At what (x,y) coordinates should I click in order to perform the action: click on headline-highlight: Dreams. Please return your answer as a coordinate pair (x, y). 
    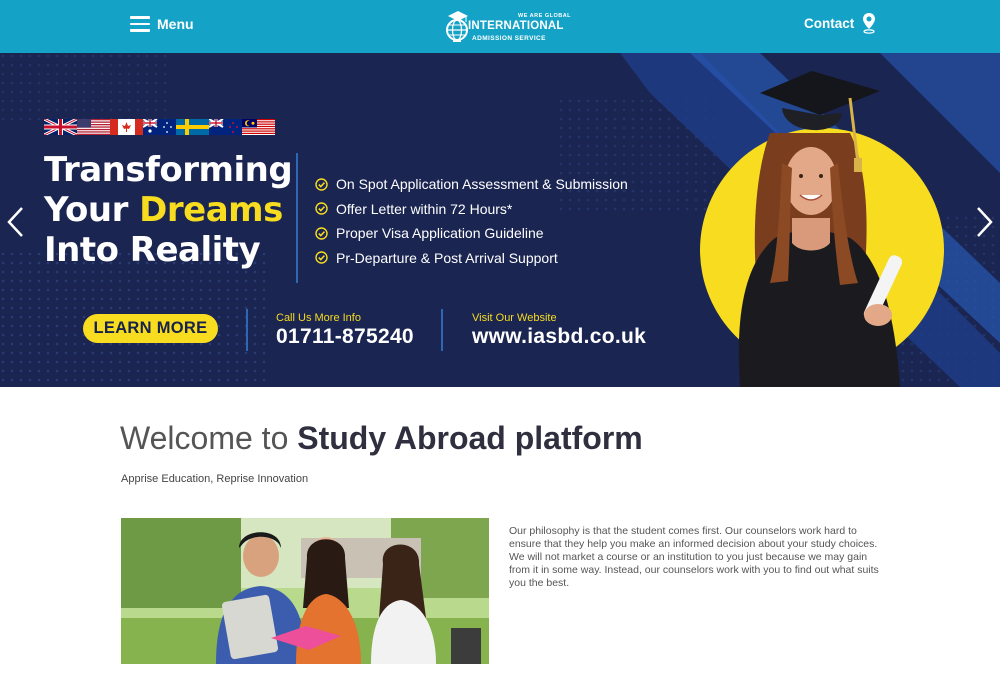
    Looking at the image, I should click on (211, 210).